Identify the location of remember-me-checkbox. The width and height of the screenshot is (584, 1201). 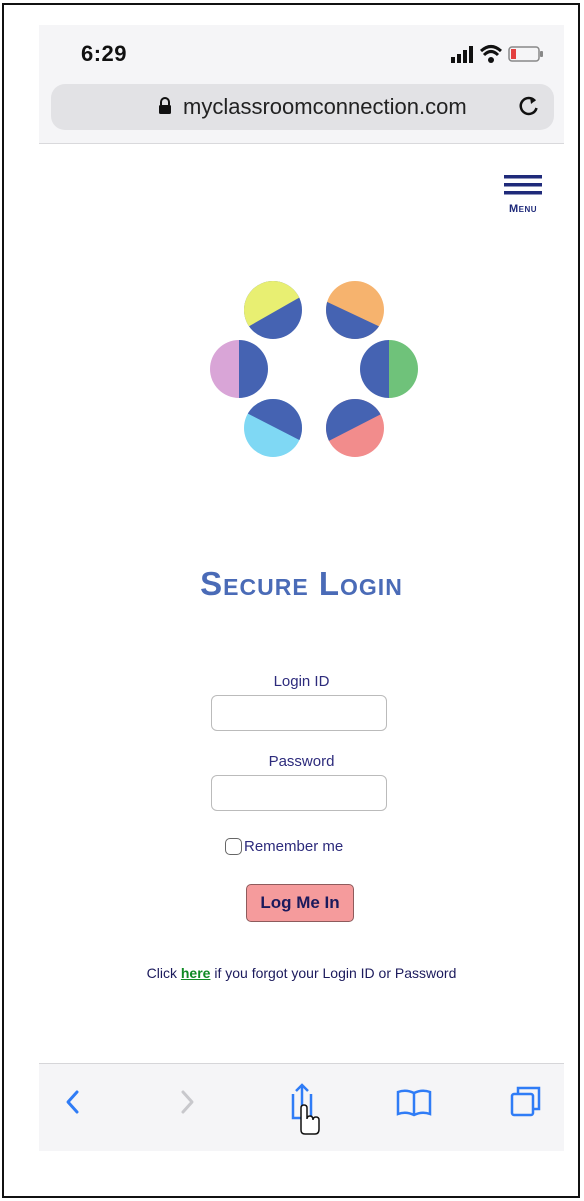
(233, 846).